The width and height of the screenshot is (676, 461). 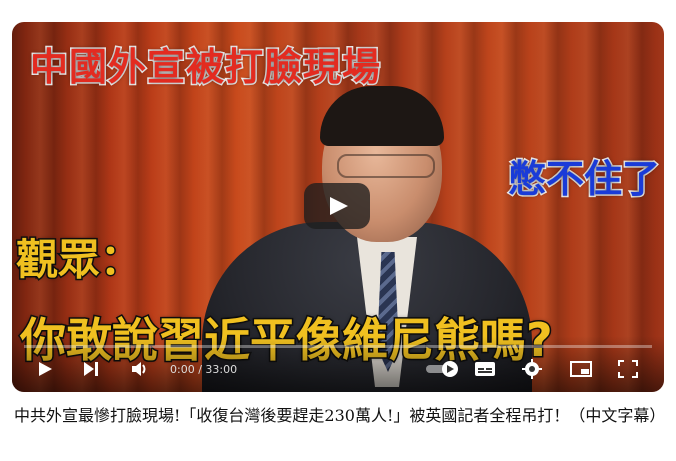 What do you see at coordinates (581, 369) in the screenshot?
I see `miniplayer-icon` at bounding box center [581, 369].